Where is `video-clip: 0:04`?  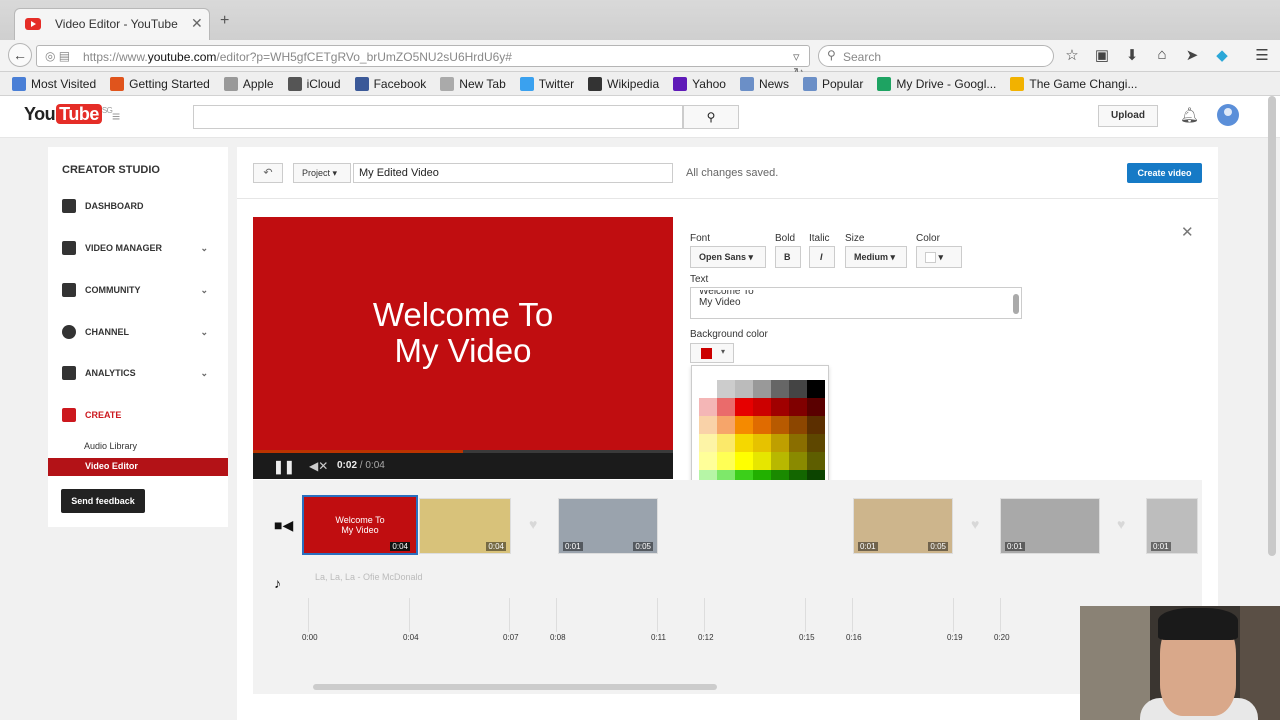 video-clip: 0:04 is located at coordinates (465, 526).